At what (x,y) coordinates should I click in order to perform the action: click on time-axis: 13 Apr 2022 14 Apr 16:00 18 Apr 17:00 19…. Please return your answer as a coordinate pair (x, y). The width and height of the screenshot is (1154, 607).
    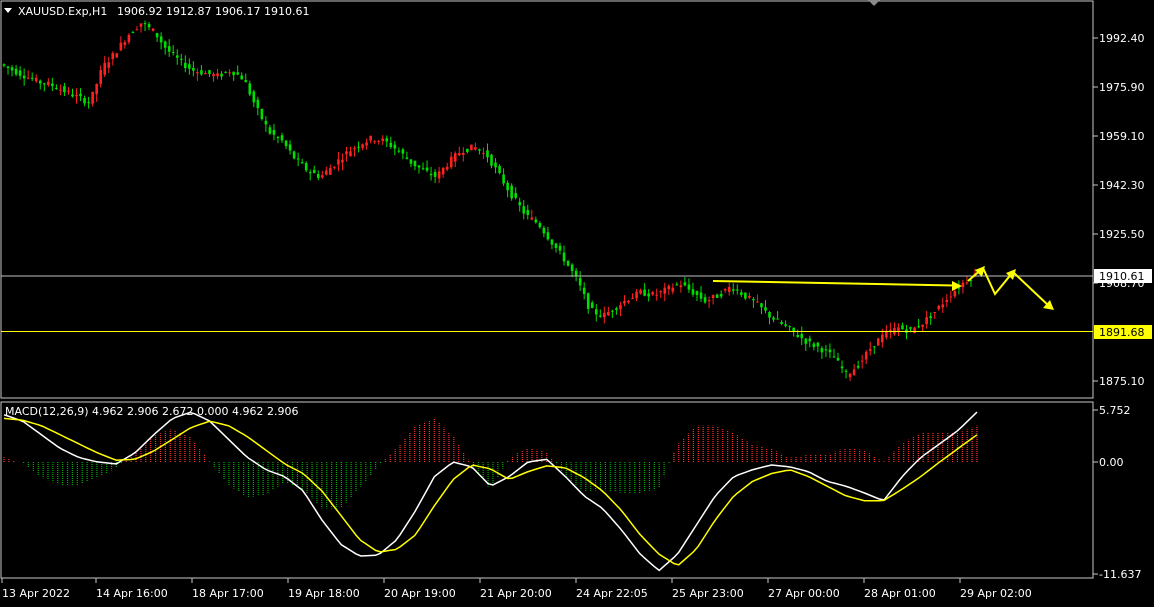
    Looking at the image, I should click on (516, 589).